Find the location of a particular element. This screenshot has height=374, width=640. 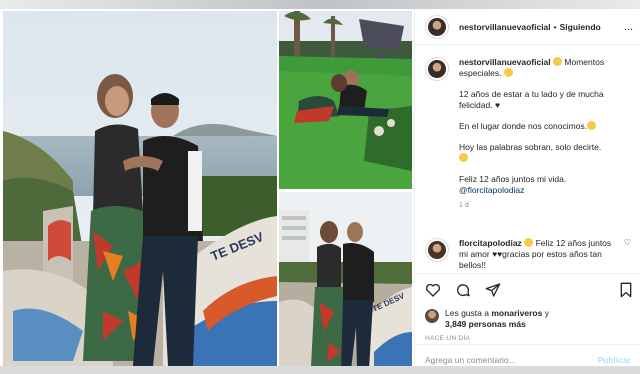

liker-username: monariveros is located at coordinates (516, 313).